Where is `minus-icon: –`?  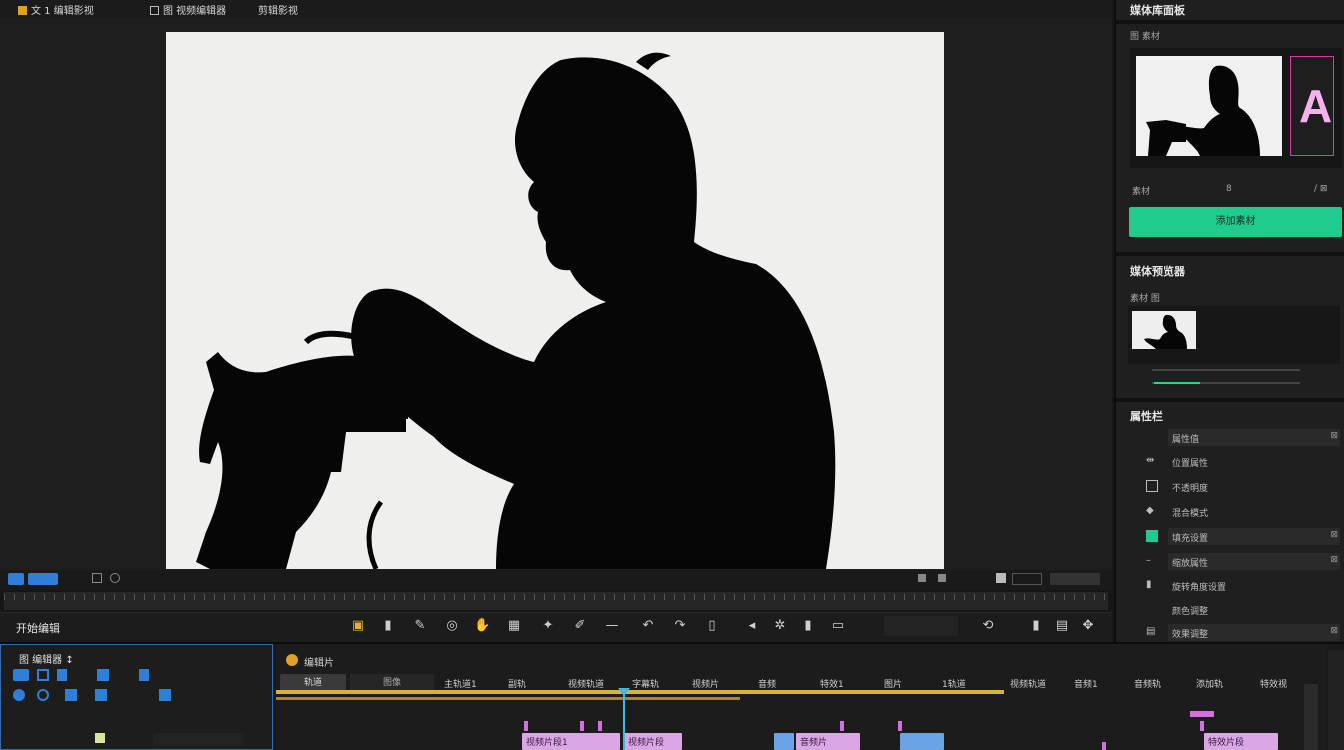 minus-icon: – is located at coordinates (1148, 560).